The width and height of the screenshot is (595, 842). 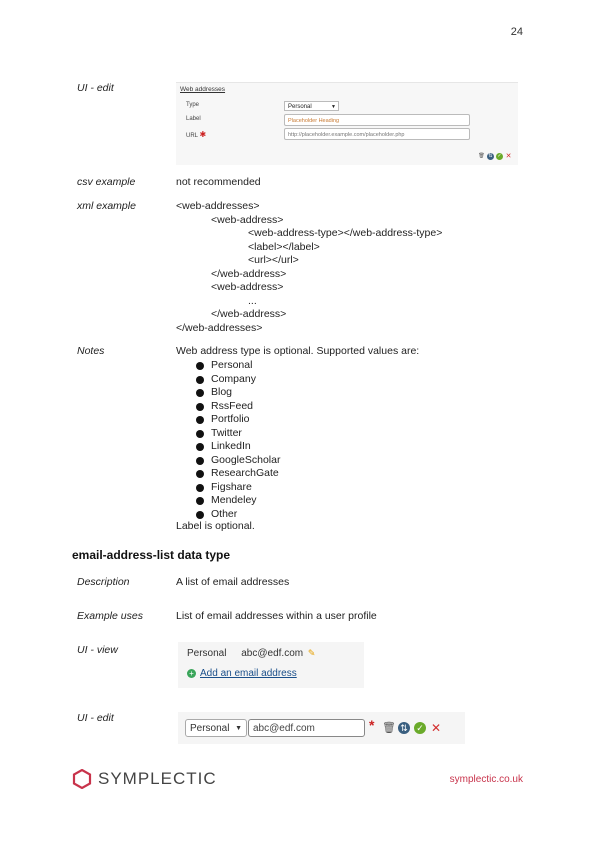 I want to click on csv-example-label: csv example, so click(x=106, y=182).